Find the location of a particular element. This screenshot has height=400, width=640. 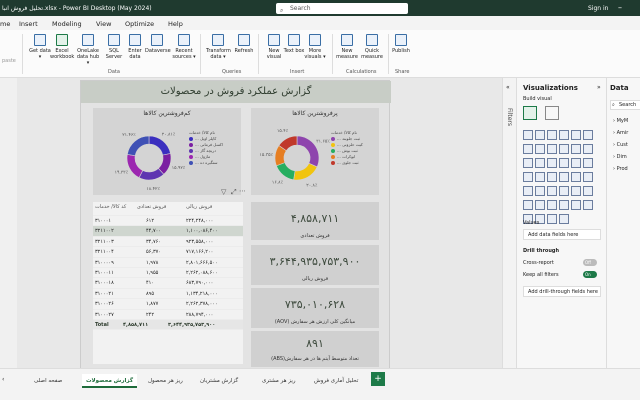

tab-products: گزارش محصولات is located at coordinates (110, 381).